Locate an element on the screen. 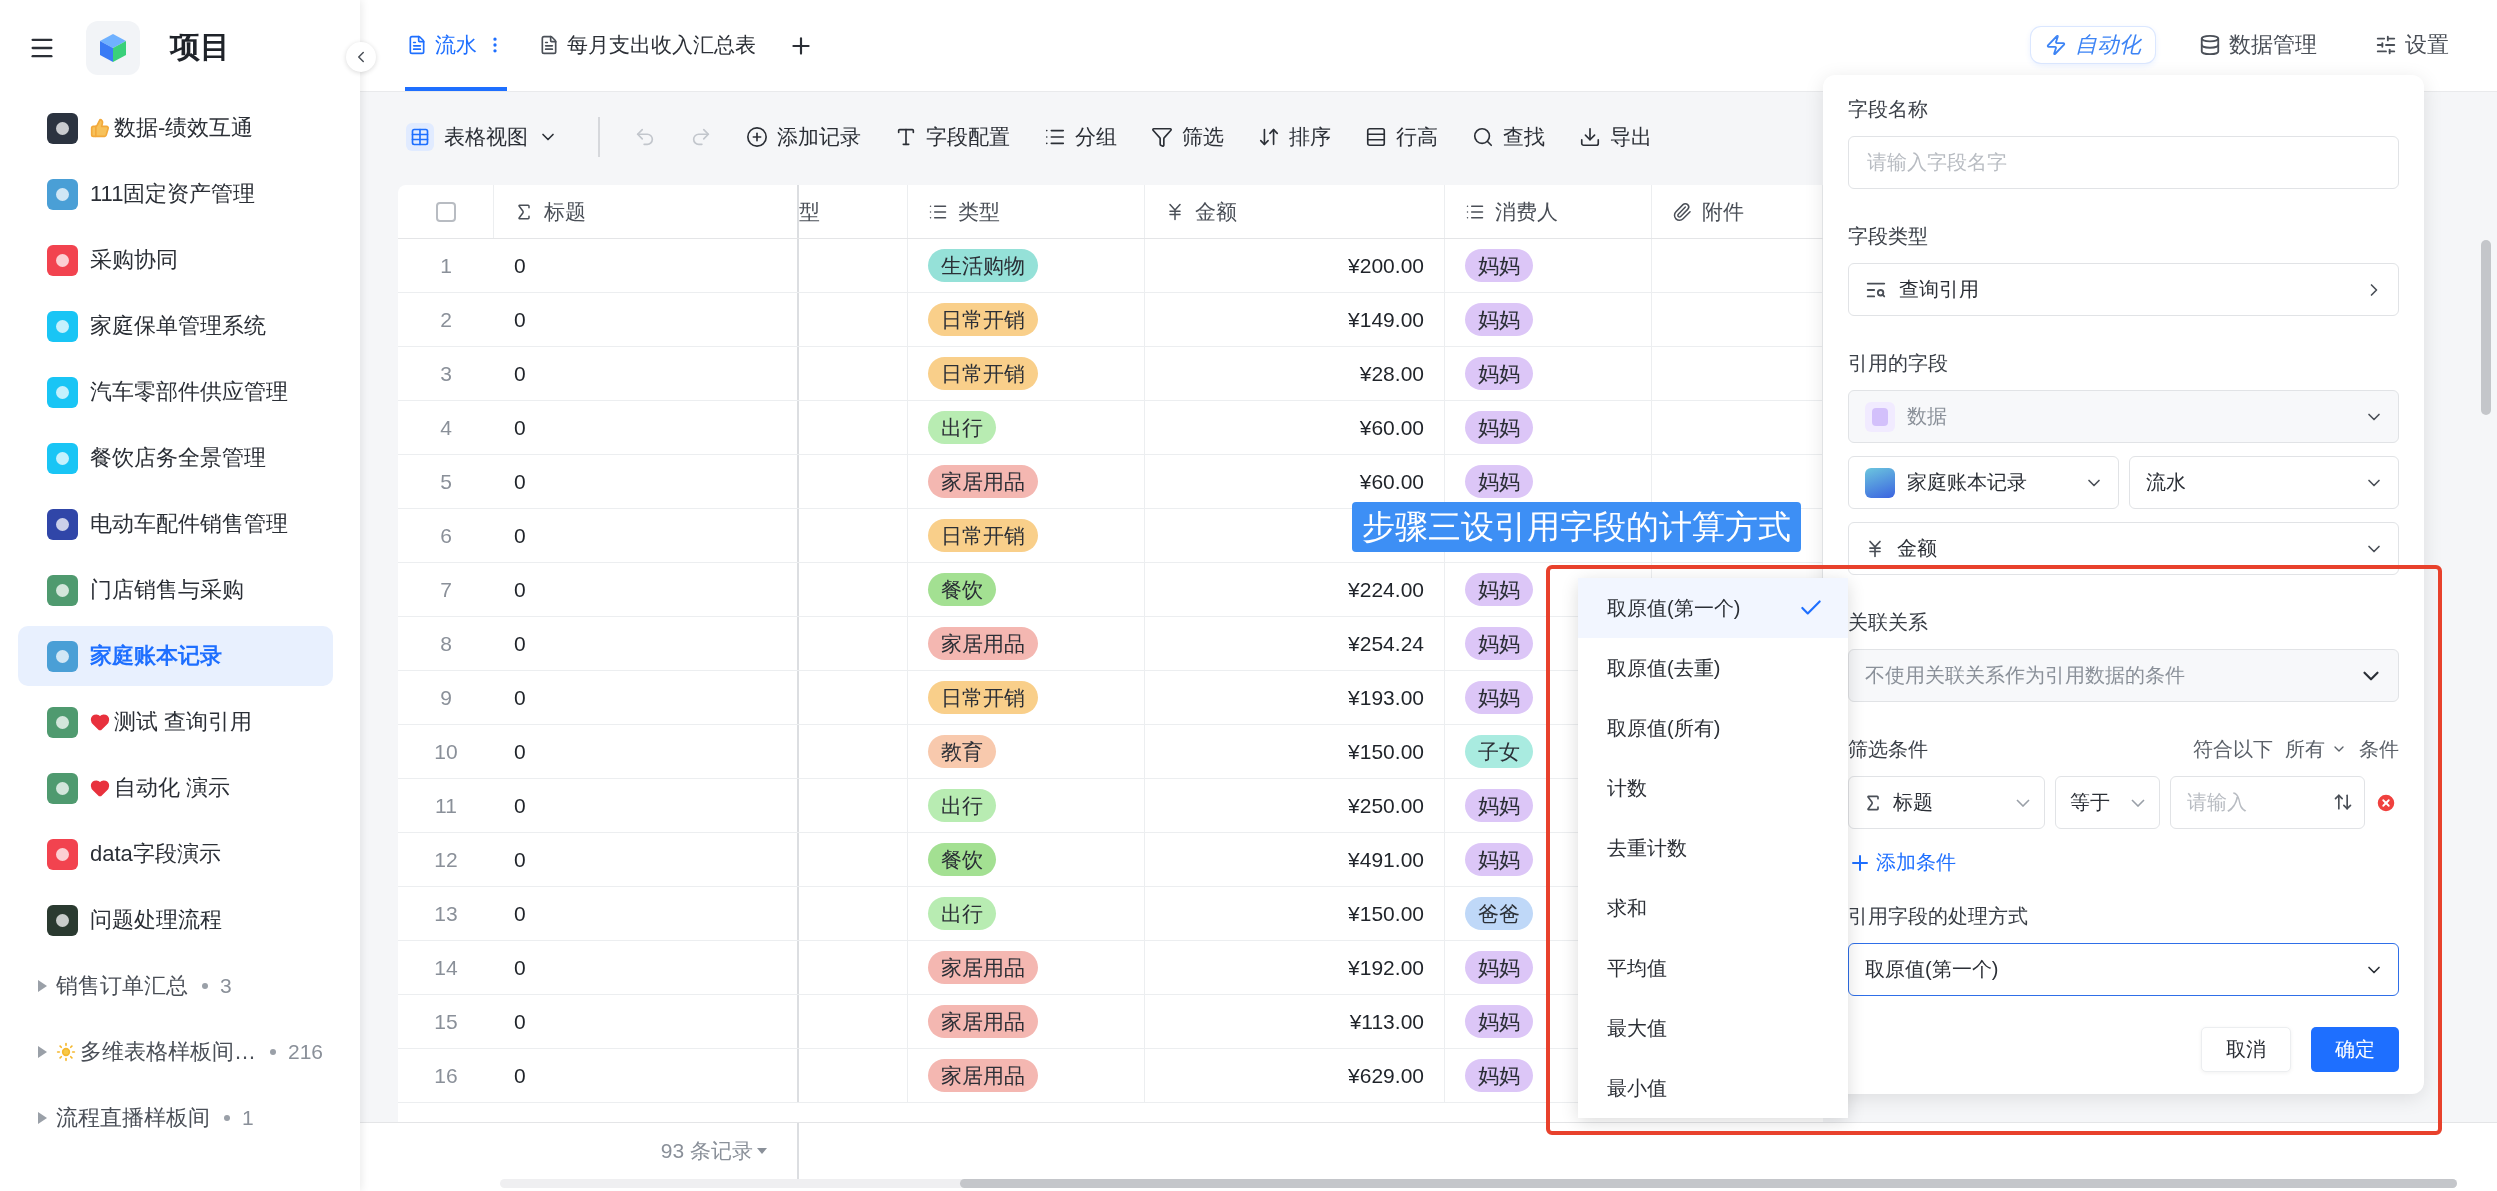 The width and height of the screenshot is (2497, 1191). filter-button: 筛选 is located at coordinates (1187, 137).